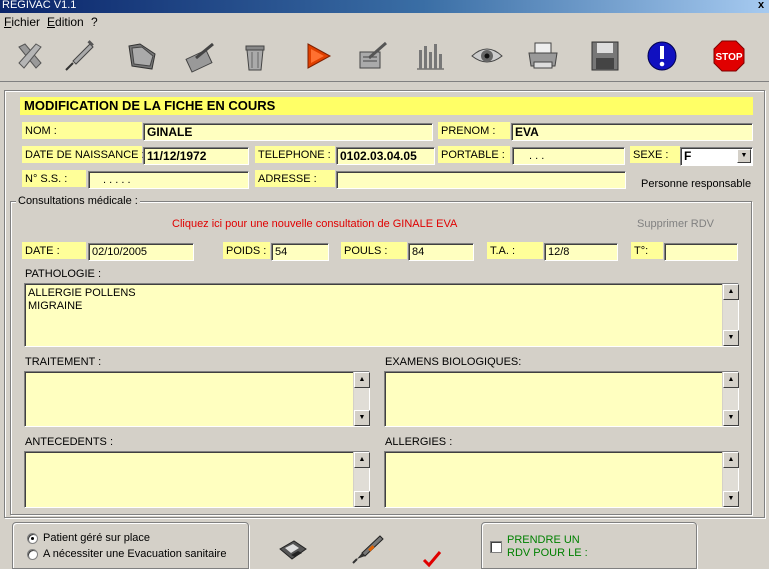  I want to click on menu-help: ?, so click(94, 22).